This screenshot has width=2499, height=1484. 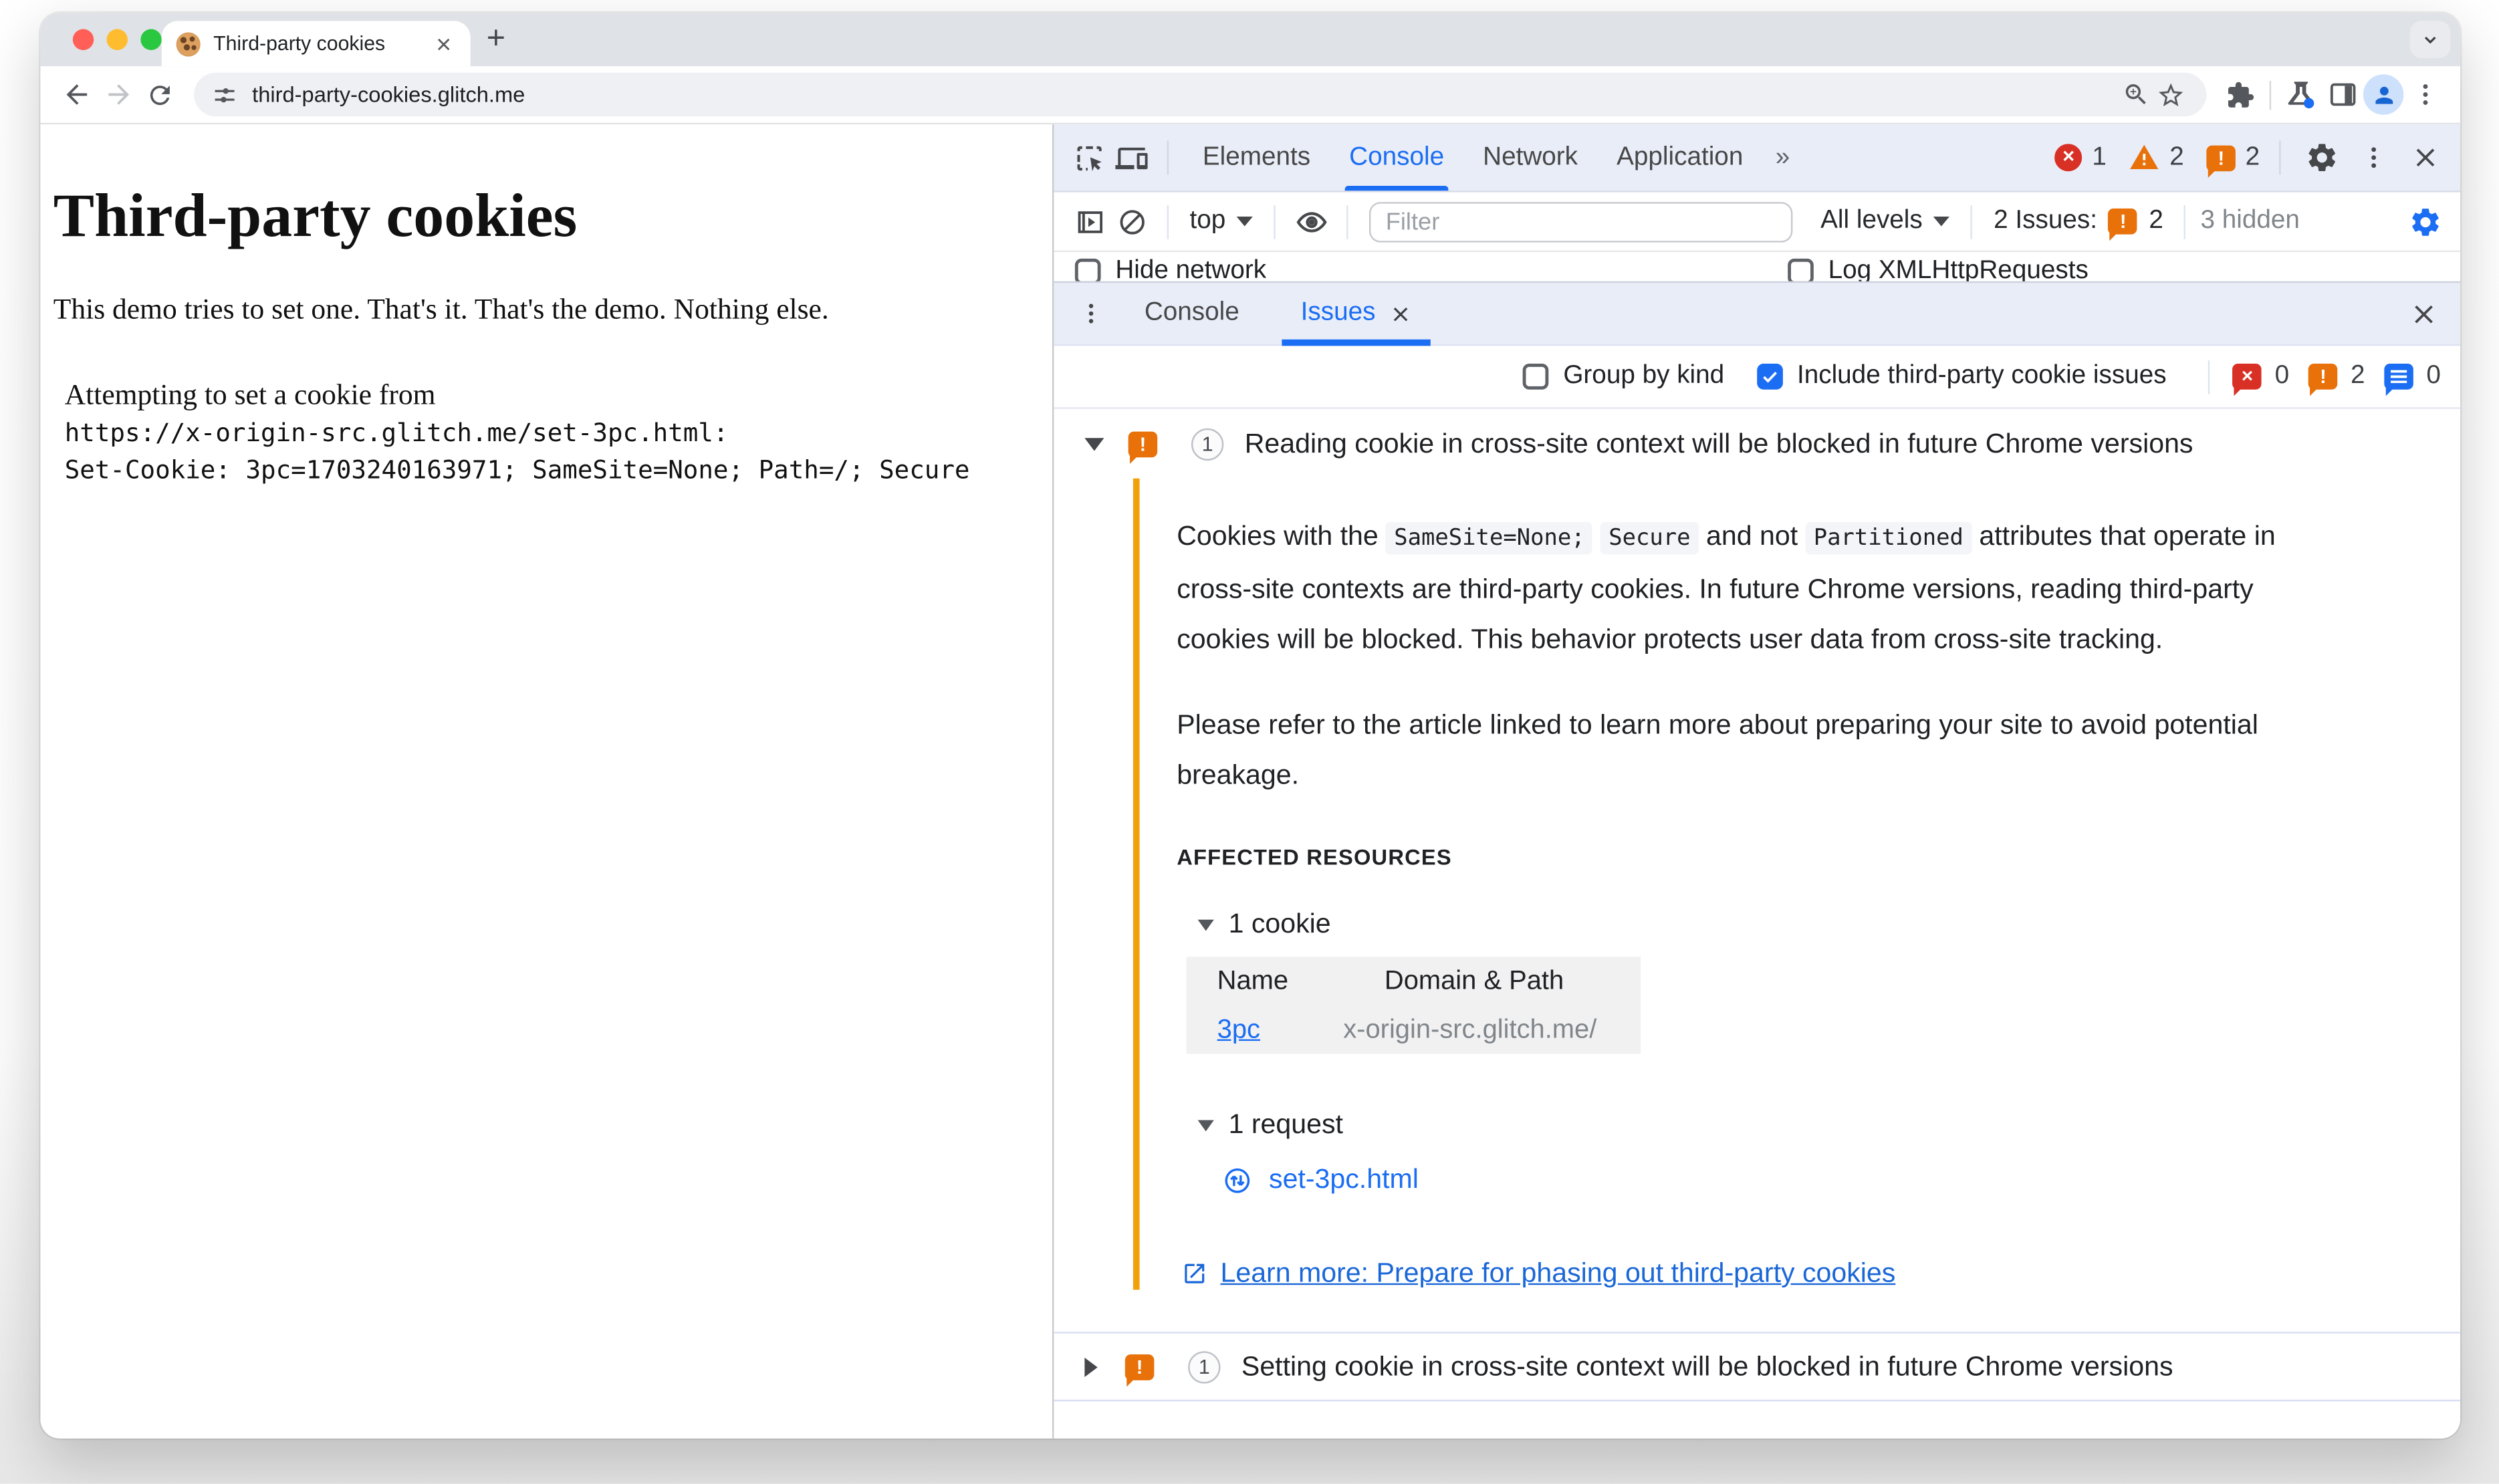 I want to click on cookie-table-row: 3pc x-origin-src.glitch.me/, so click(x=1414, y=1029).